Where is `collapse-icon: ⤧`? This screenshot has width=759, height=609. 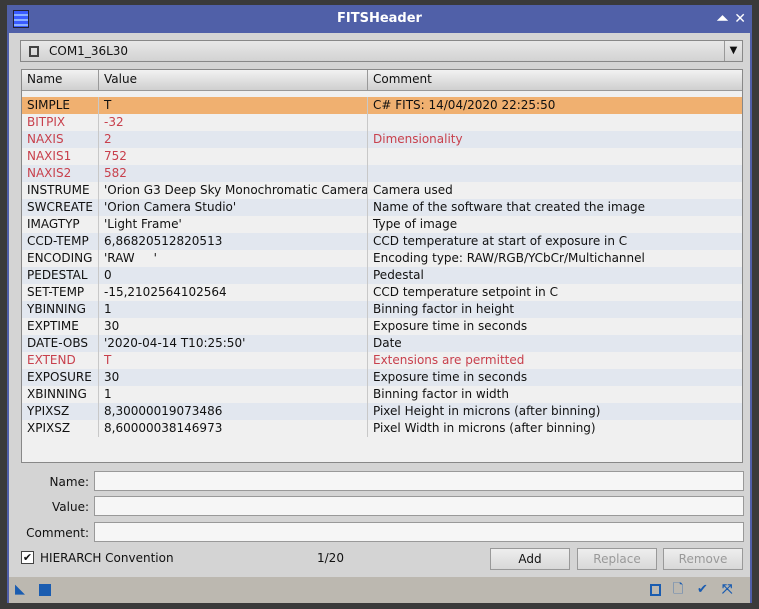 collapse-icon: ⤧ is located at coordinates (727, 589).